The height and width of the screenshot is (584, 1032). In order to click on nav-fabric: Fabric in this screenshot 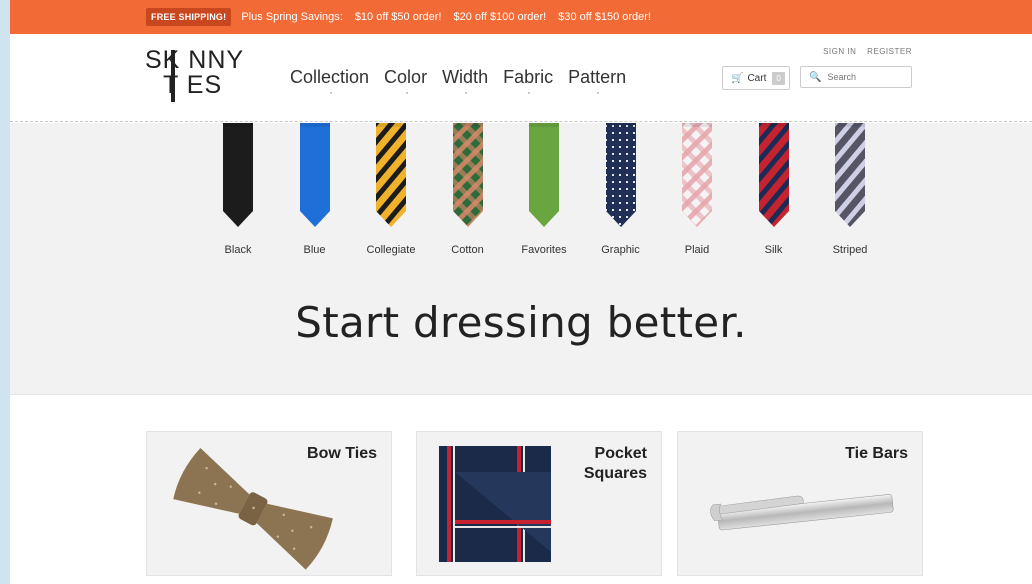, I will do `click(528, 80)`.